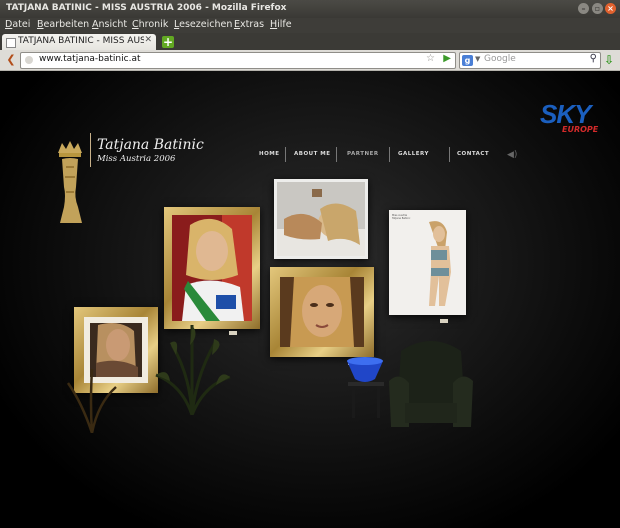 This screenshot has width=620, height=528. Describe the element at coordinates (281, 24) in the screenshot. I see `menu-hilfe: Hilfe` at that location.